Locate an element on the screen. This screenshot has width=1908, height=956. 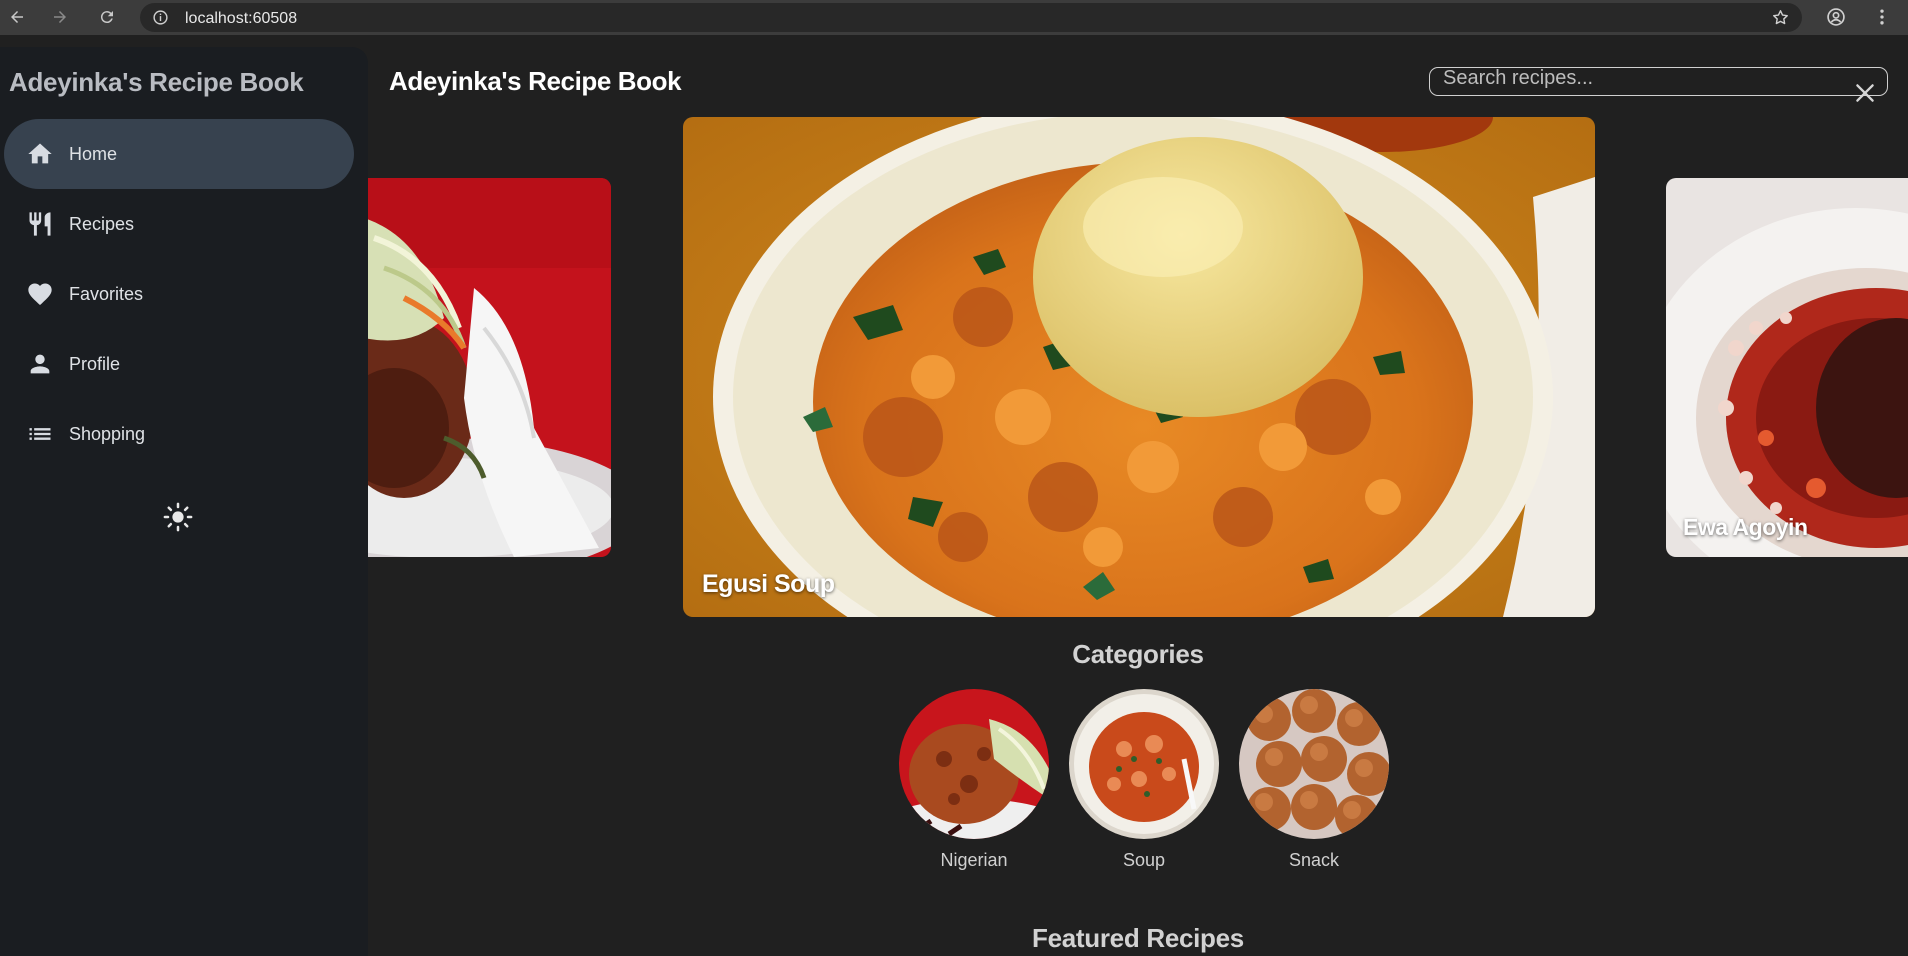
fork-knife-icon is located at coordinates (40, 224).